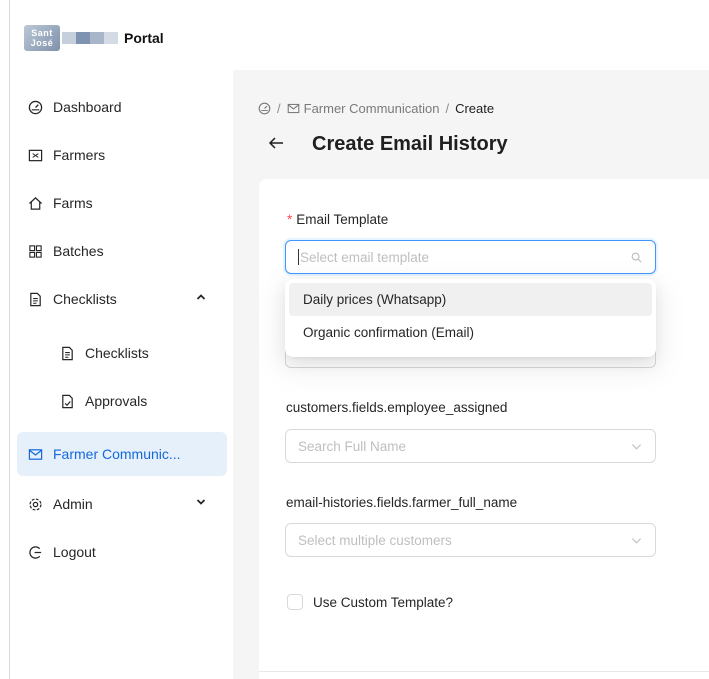  I want to click on sidebar-item-farmers: Farmers, so click(122, 155).